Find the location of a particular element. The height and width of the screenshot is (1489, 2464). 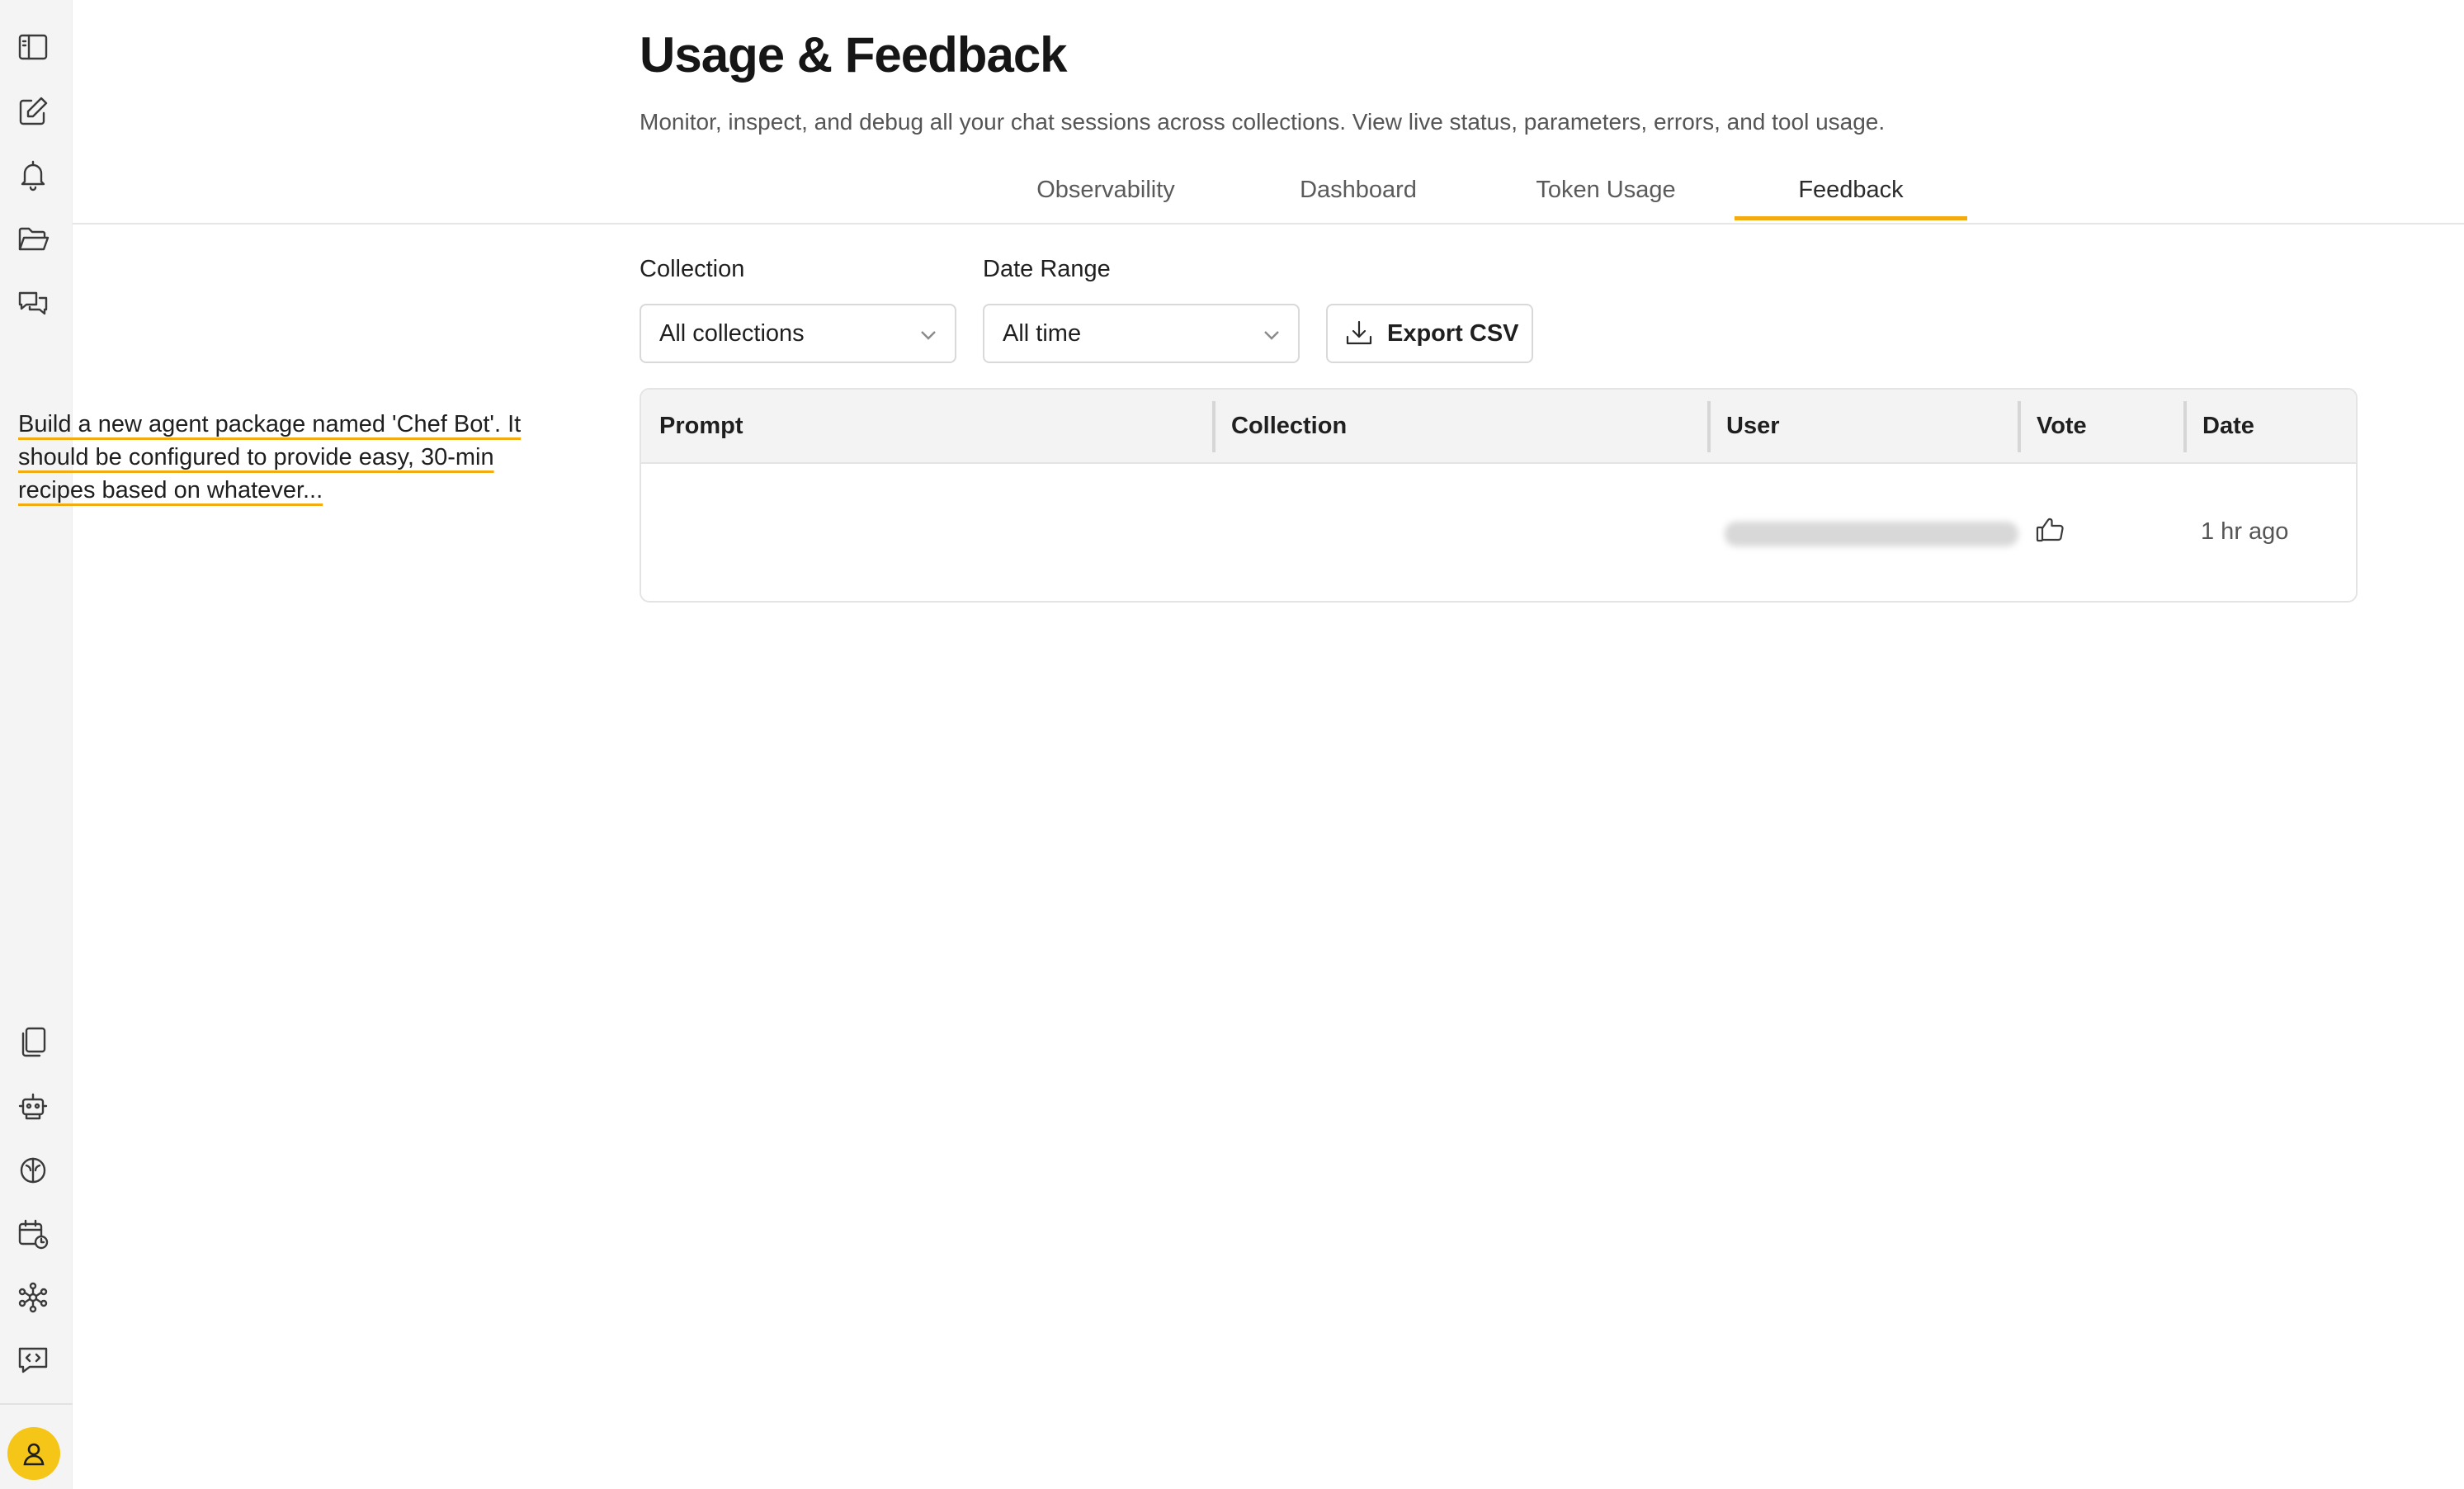

date-range-filter-label: Date Range is located at coordinates (1047, 269).